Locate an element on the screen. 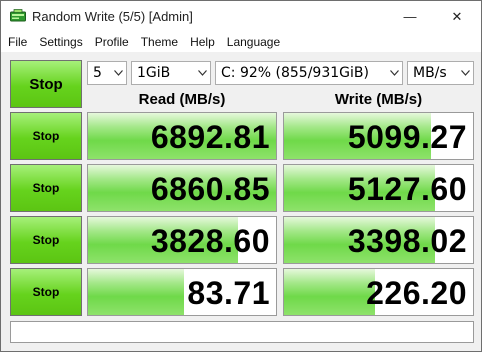 The width and height of the screenshot is (482, 352). write-value-3: 3398.02 is located at coordinates (407, 241).